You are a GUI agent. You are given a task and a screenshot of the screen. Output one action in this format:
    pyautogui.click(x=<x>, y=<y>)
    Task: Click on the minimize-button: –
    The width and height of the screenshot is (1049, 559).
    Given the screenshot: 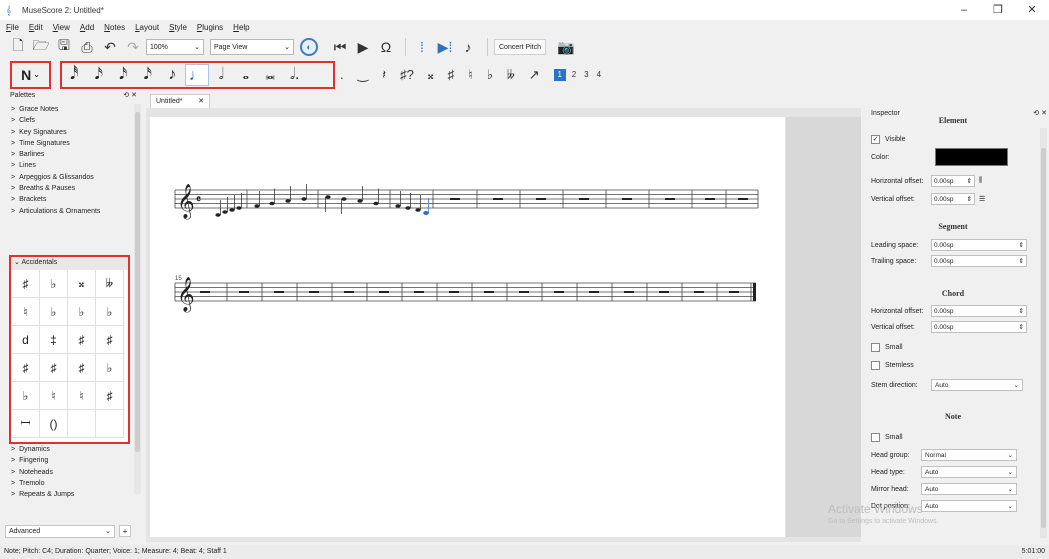 What is the action you would take?
    pyautogui.click(x=964, y=10)
    